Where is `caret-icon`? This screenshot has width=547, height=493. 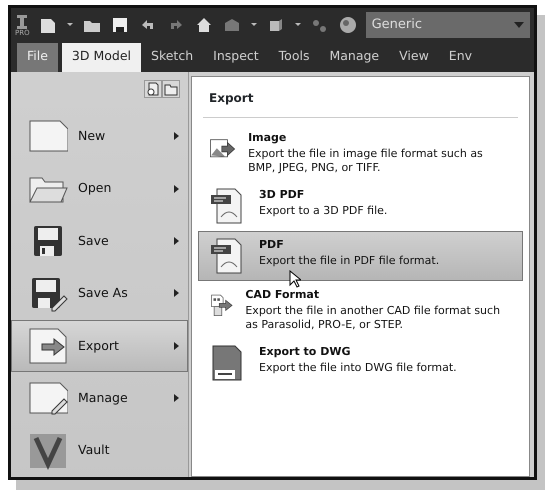
caret-icon is located at coordinates (519, 25).